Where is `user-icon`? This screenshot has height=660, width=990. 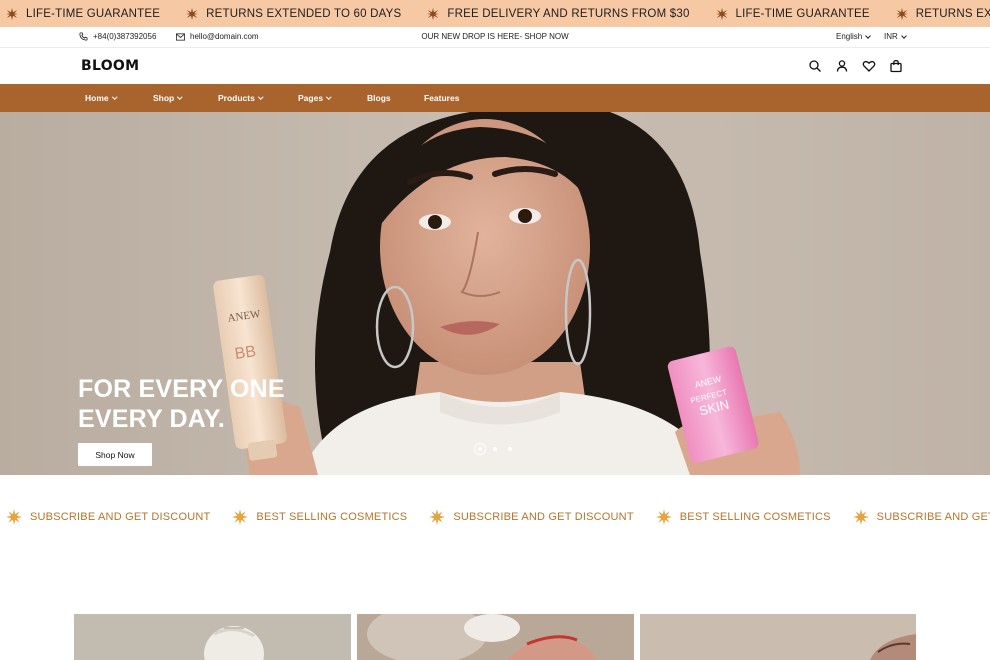
user-icon is located at coordinates (842, 66).